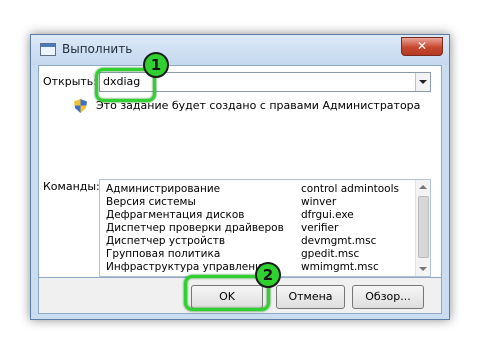 This screenshot has height=352, width=477. Describe the element at coordinates (259, 254) in the screenshot. I see `list-item: Групповая политика gpedit.msc` at that location.